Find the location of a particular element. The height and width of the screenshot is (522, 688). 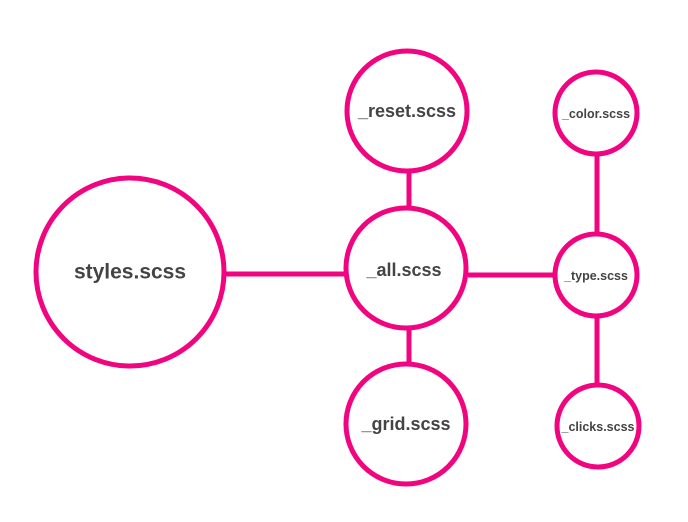

node-all-label: _all.scss is located at coordinates (403, 270).